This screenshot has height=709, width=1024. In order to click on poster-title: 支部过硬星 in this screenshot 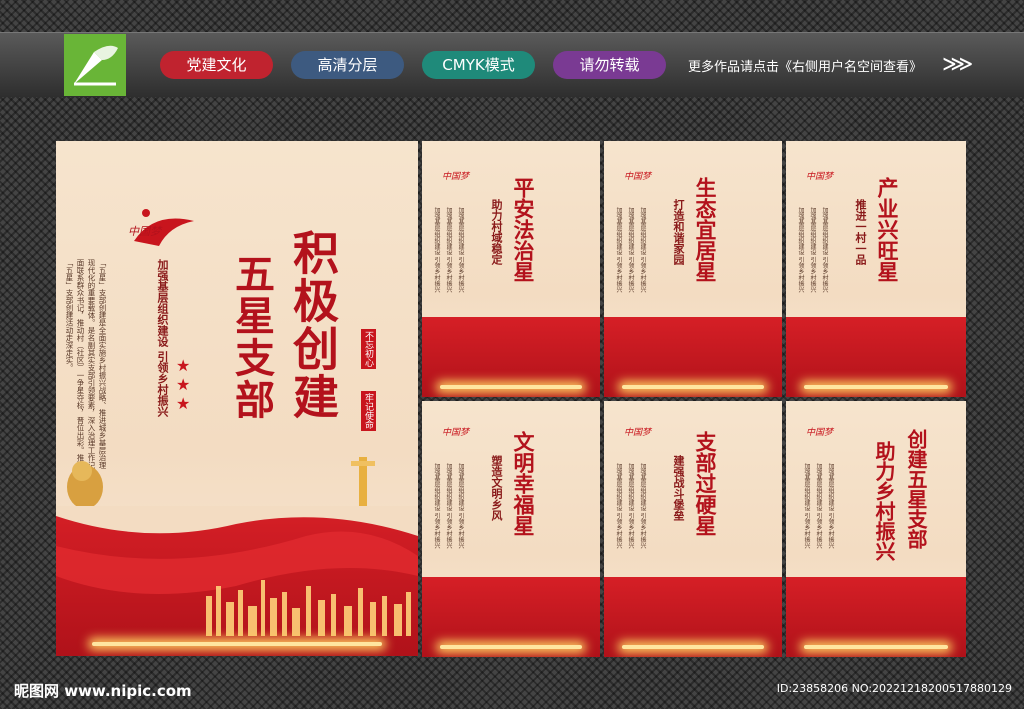, I will do `click(705, 483)`.